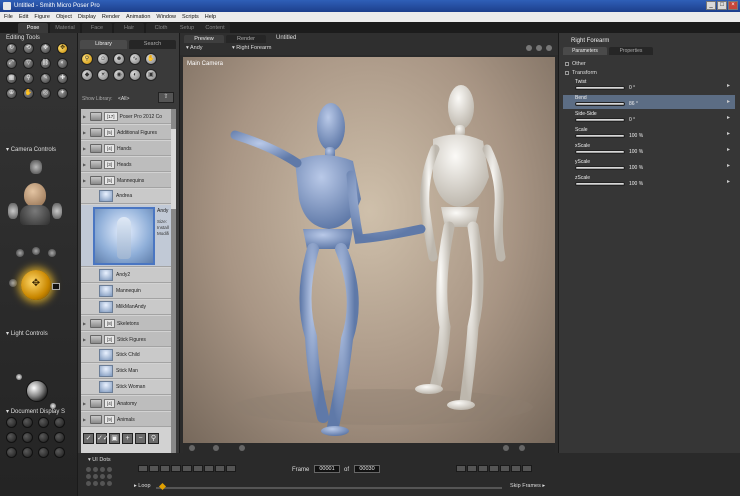 The image size is (740, 496). What do you see at coordinates (154, 468) in the screenshot?
I see `prev-key-button` at bounding box center [154, 468].